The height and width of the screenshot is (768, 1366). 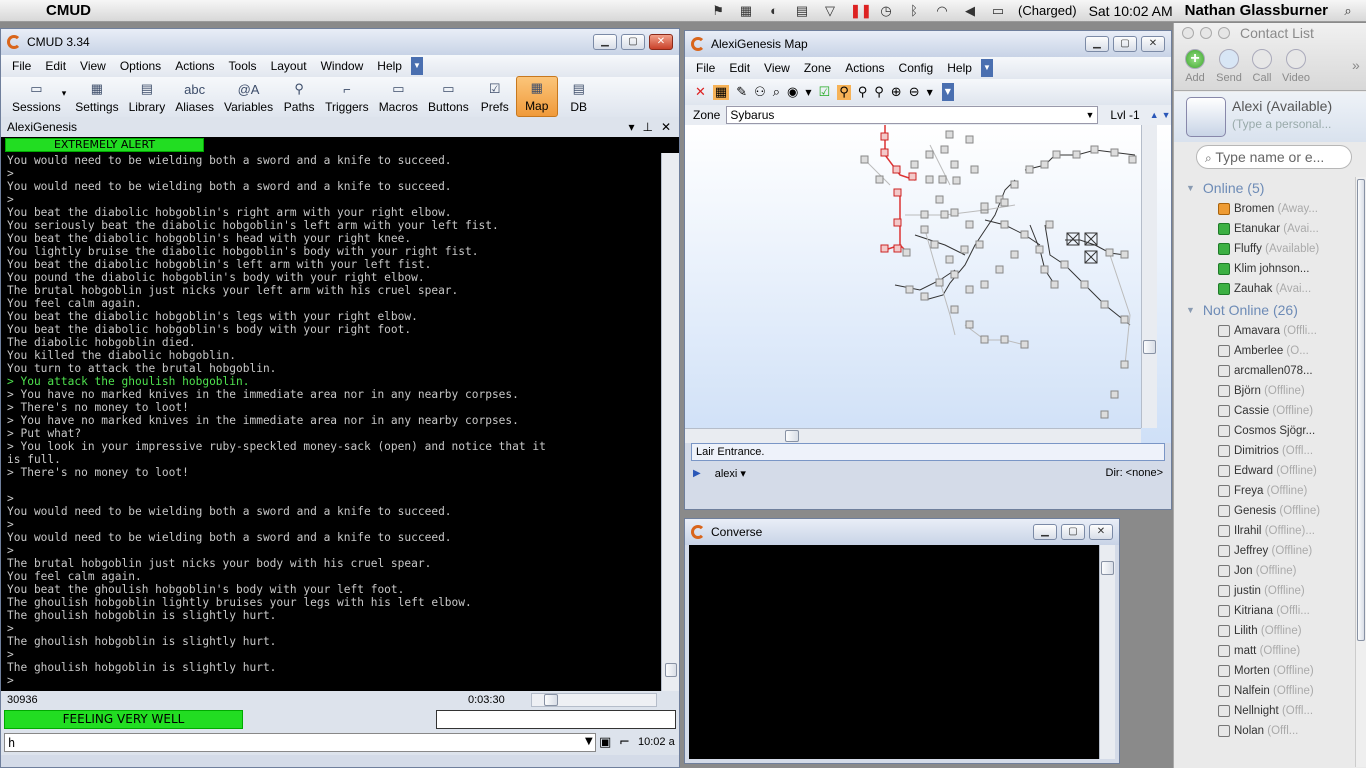 What do you see at coordinates (1264, 310) in the screenshot?
I see `contact-group-header: Not Online (26)` at bounding box center [1264, 310].